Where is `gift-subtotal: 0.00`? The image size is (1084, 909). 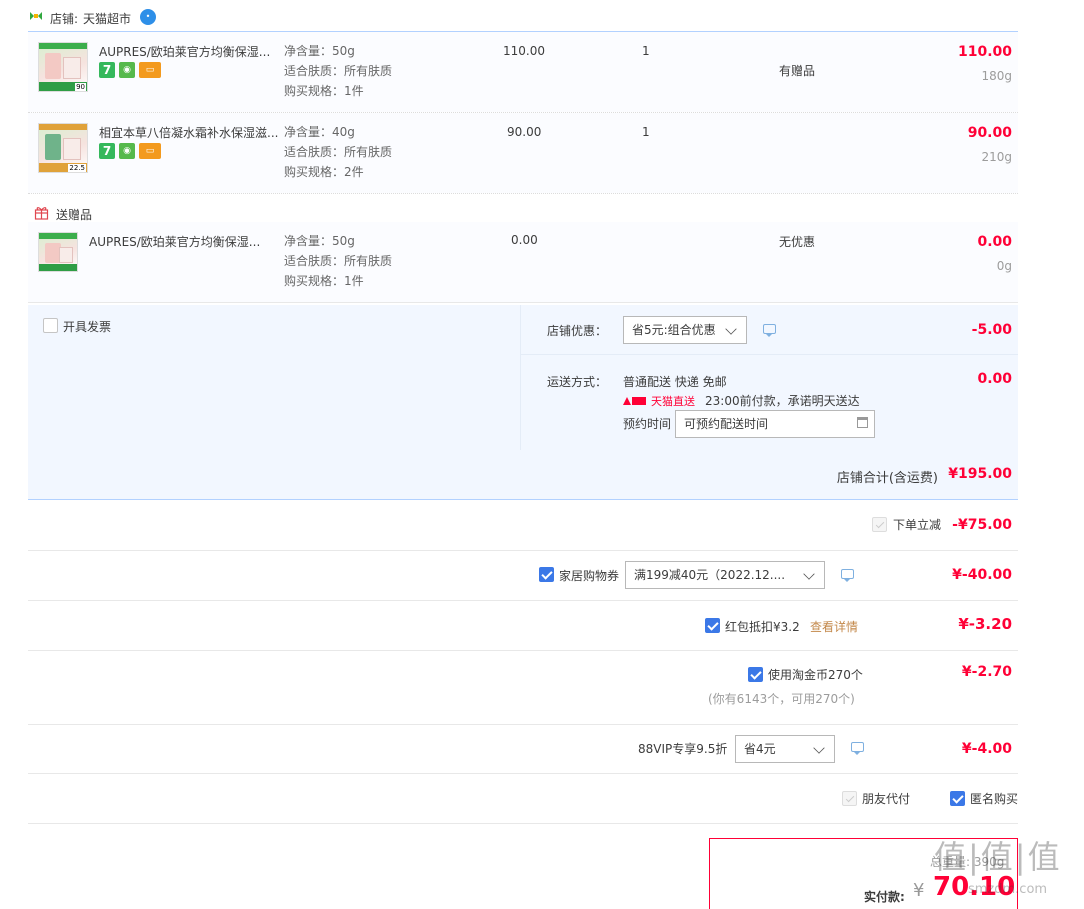
gift-subtotal: 0.00 is located at coordinates (994, 242).